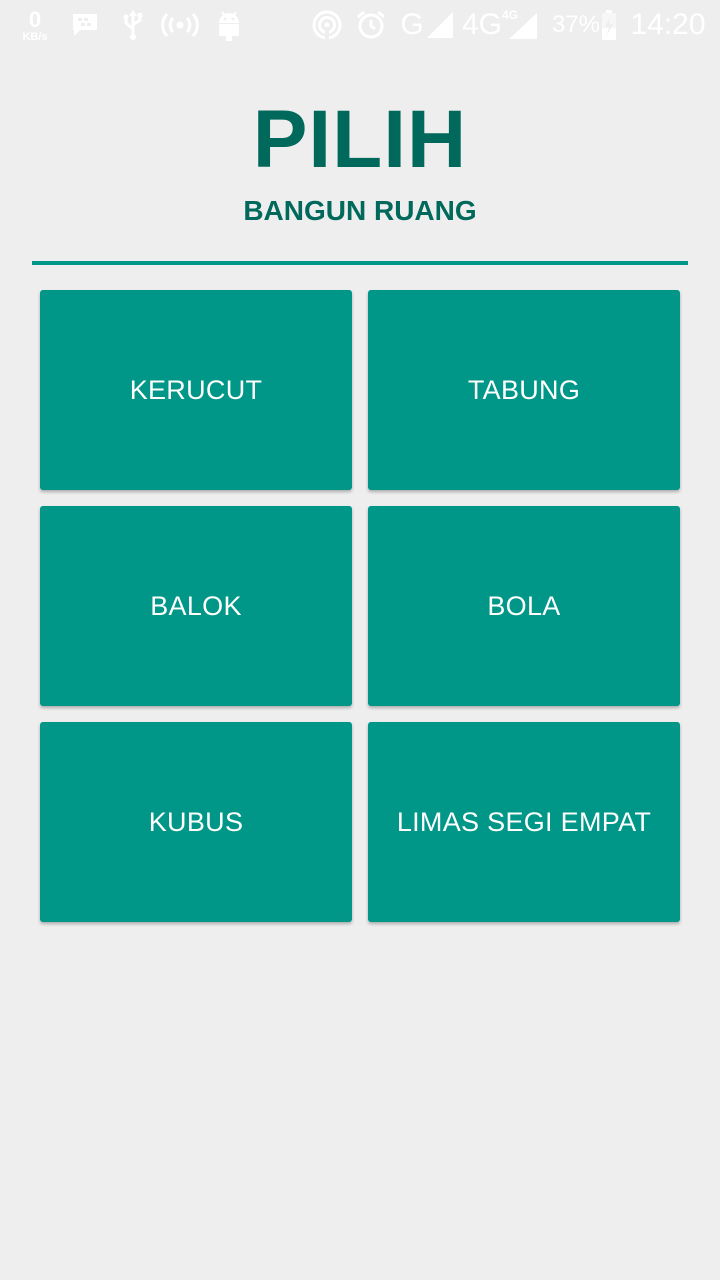 The image size is (720, 1280). What do you see at coordinates (412, 24) in the screenshot?
I see `network-type-label: G` at bounding box center [412, 24].